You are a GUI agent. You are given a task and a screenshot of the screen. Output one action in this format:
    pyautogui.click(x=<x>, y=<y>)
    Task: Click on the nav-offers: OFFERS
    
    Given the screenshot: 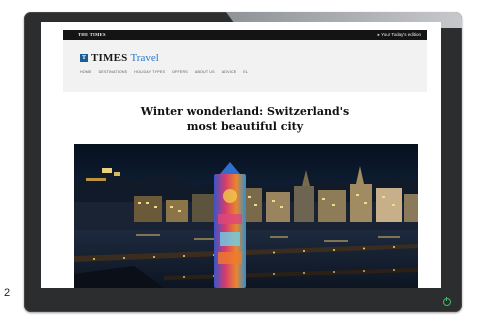 What is the action you would take?
    pyautogui.click(x=180, y=72)
    